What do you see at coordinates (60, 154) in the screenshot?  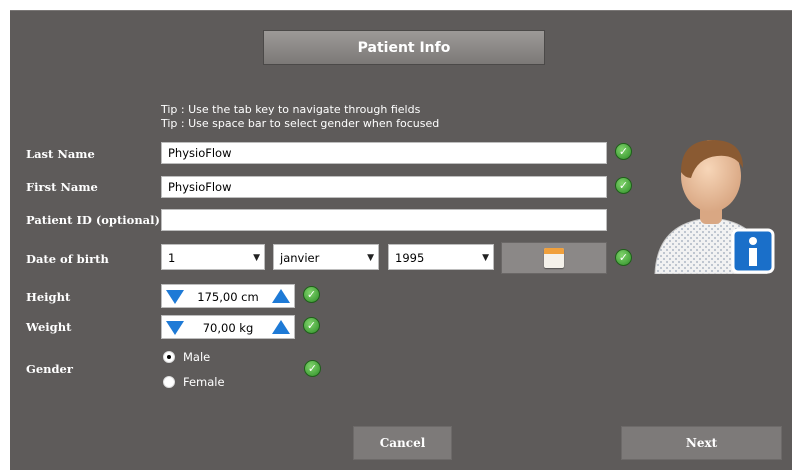 I see `last-name-label: Last Name` at bounding box center [60, 154].